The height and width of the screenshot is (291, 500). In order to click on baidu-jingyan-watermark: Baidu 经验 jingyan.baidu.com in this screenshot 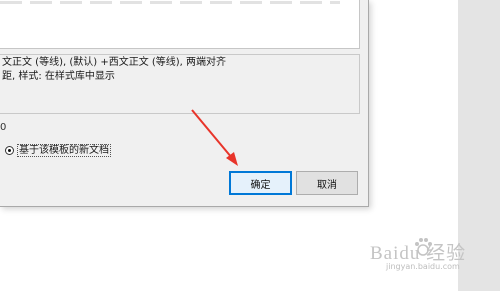, I will do `click(416, 253)`.